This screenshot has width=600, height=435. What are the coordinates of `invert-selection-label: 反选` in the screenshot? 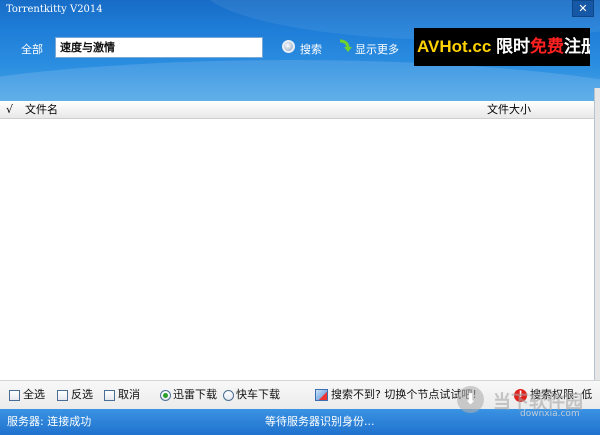 It's located at (82, 395).